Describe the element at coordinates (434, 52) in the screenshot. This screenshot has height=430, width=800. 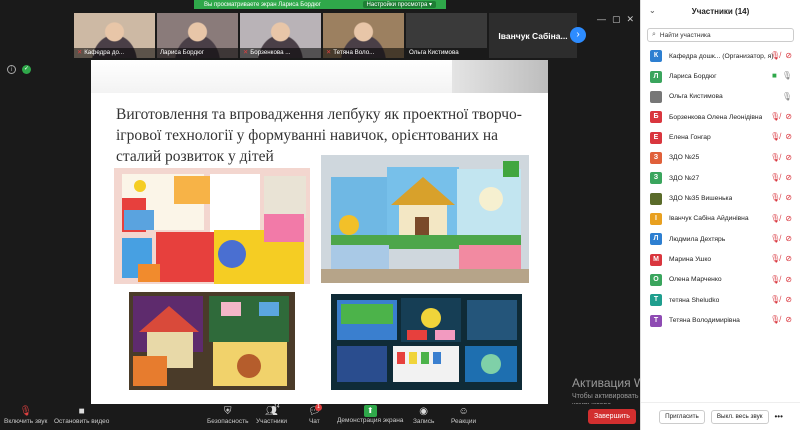
I see `thumbnail-name-text: Ольга Кистимова` at that location.